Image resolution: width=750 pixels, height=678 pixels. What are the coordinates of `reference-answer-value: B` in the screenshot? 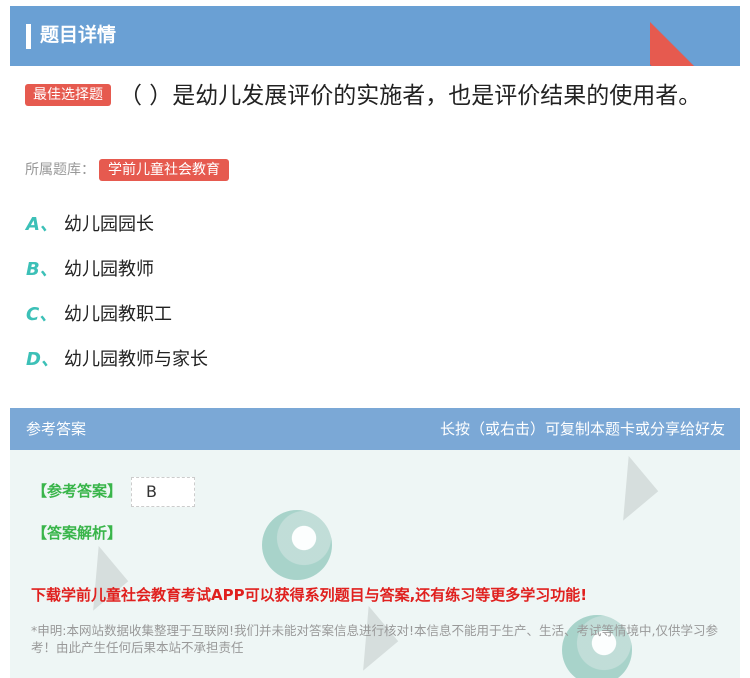 It's located at (163, 492).